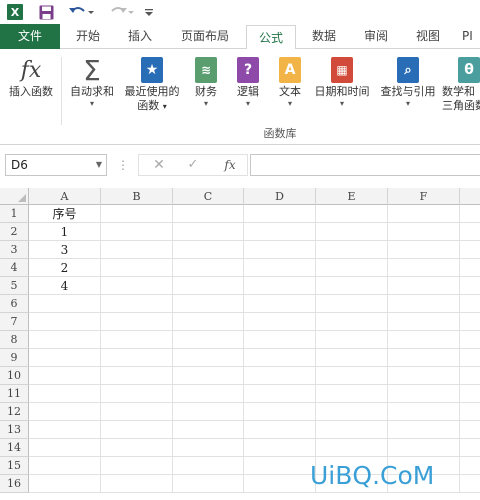  I want to click on cell-a1: 序号, so click(65, 214).